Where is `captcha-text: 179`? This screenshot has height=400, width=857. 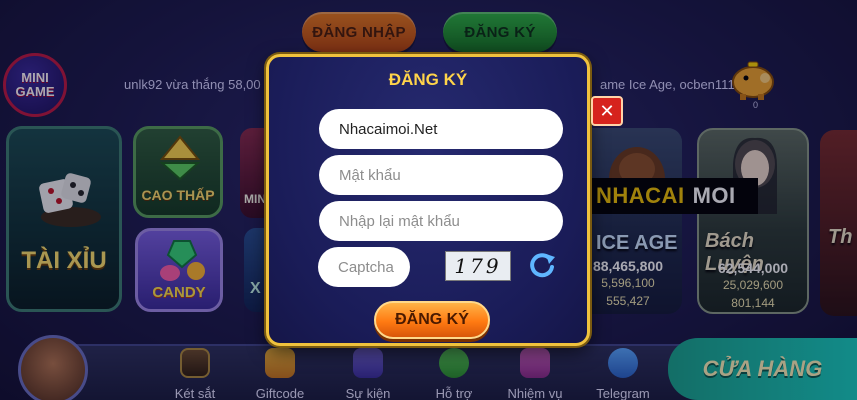 captcha-text: 179 is located at coordinates (478, 266).